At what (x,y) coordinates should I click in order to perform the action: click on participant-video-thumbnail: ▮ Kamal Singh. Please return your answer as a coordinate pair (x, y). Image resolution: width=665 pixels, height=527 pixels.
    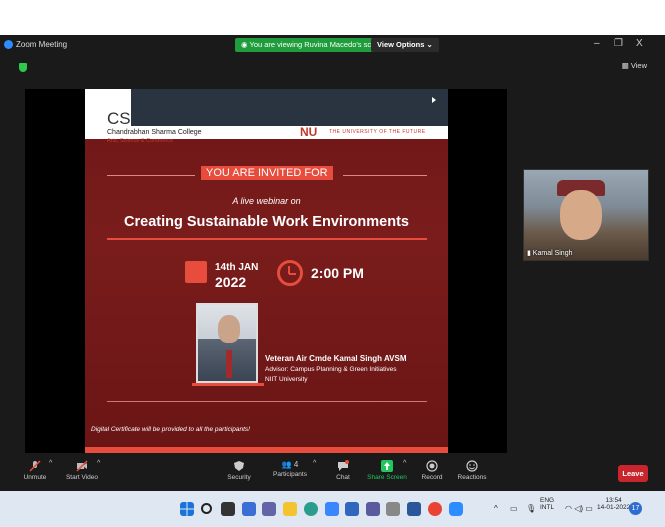
    Looking at the image, I should click on (586, 215).